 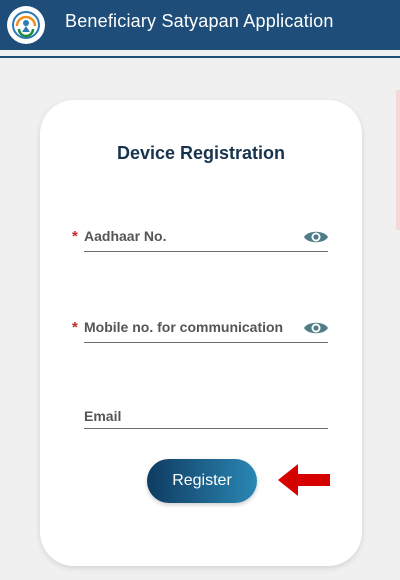 I want to click on app-title: Beneficiary Satyapan Application, so click(x=199, y=21).